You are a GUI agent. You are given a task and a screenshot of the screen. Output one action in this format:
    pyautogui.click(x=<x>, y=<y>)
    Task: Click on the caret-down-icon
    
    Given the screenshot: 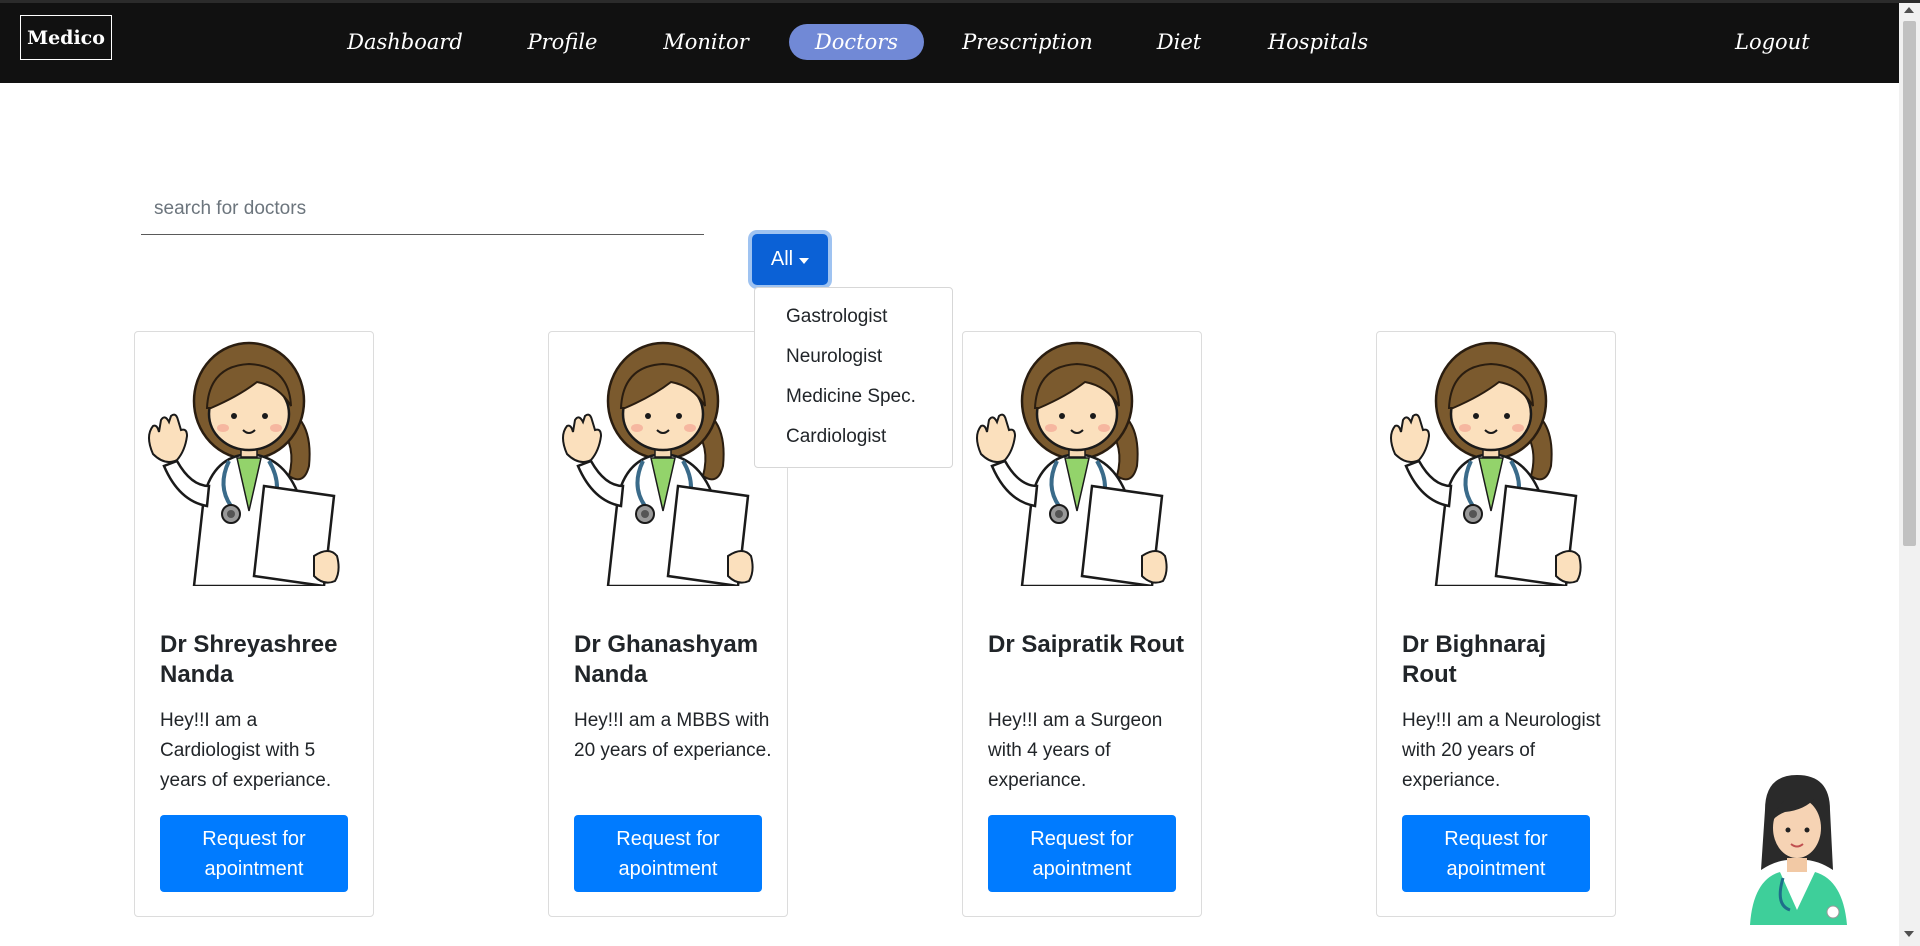 What is the action you would take?
    pyautogui.click(x=804, y=260)
    